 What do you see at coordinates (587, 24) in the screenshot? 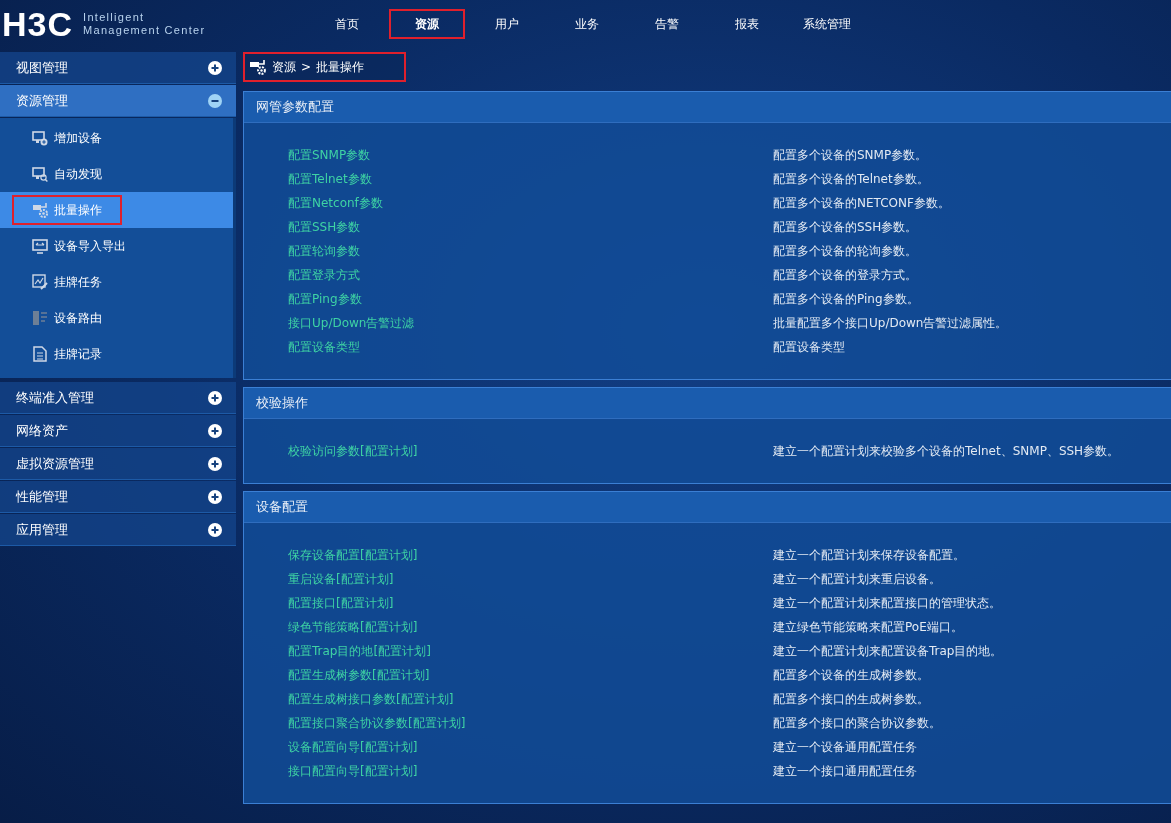
I see `nav-tab: 业务` at bounding box center [587, 24].